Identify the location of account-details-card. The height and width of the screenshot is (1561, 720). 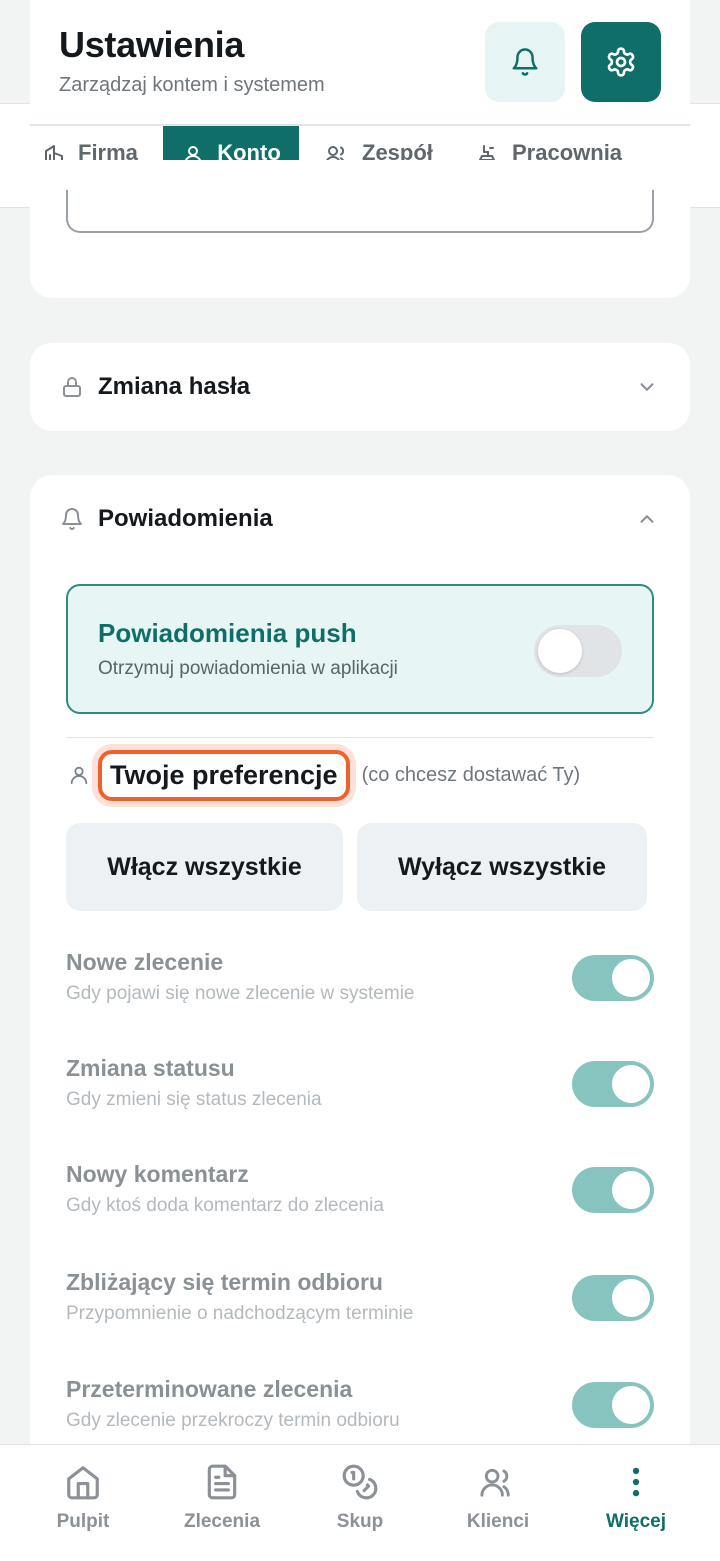
(360, 229).